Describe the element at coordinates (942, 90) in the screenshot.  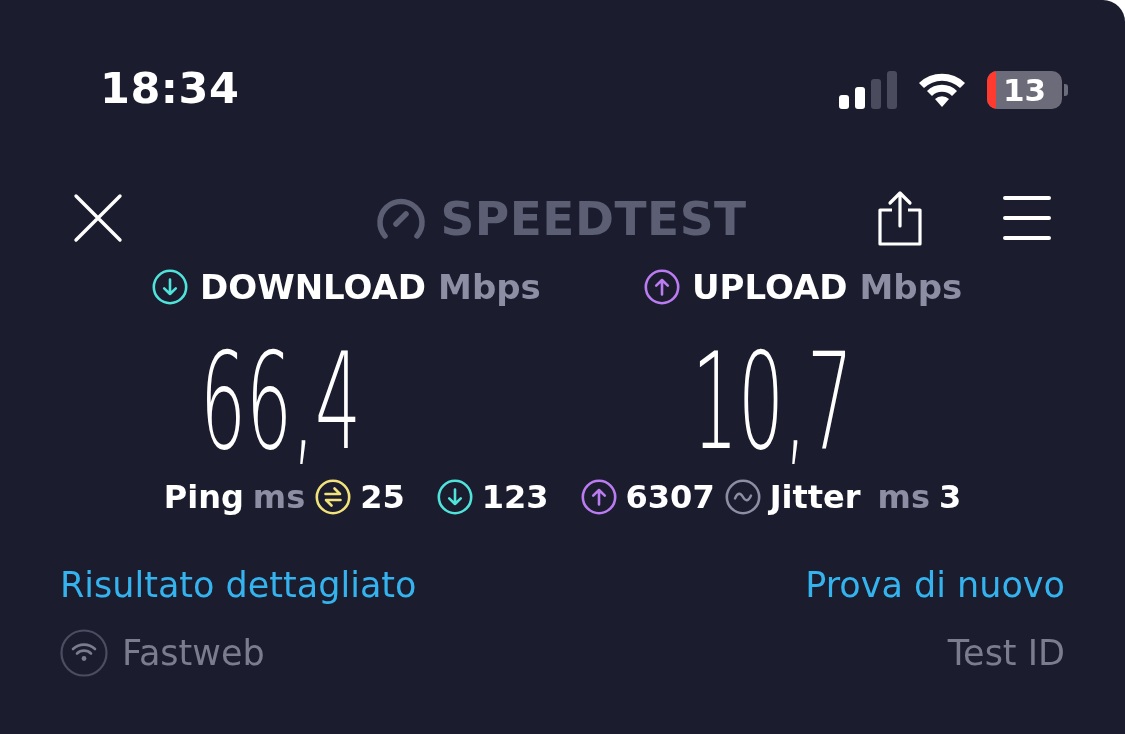
I see `wifi-icon` at that location.